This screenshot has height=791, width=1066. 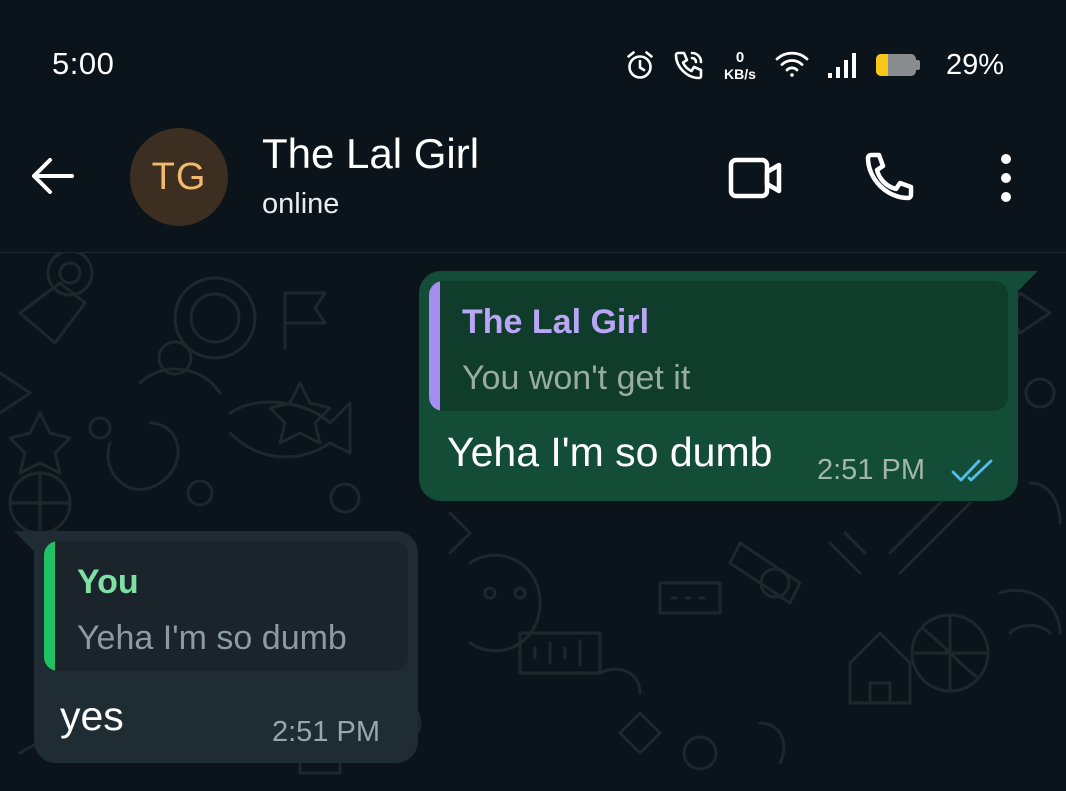 I want to click on status-bar: 5:00 0 KB/s 29%, so click(x=533, y=59).